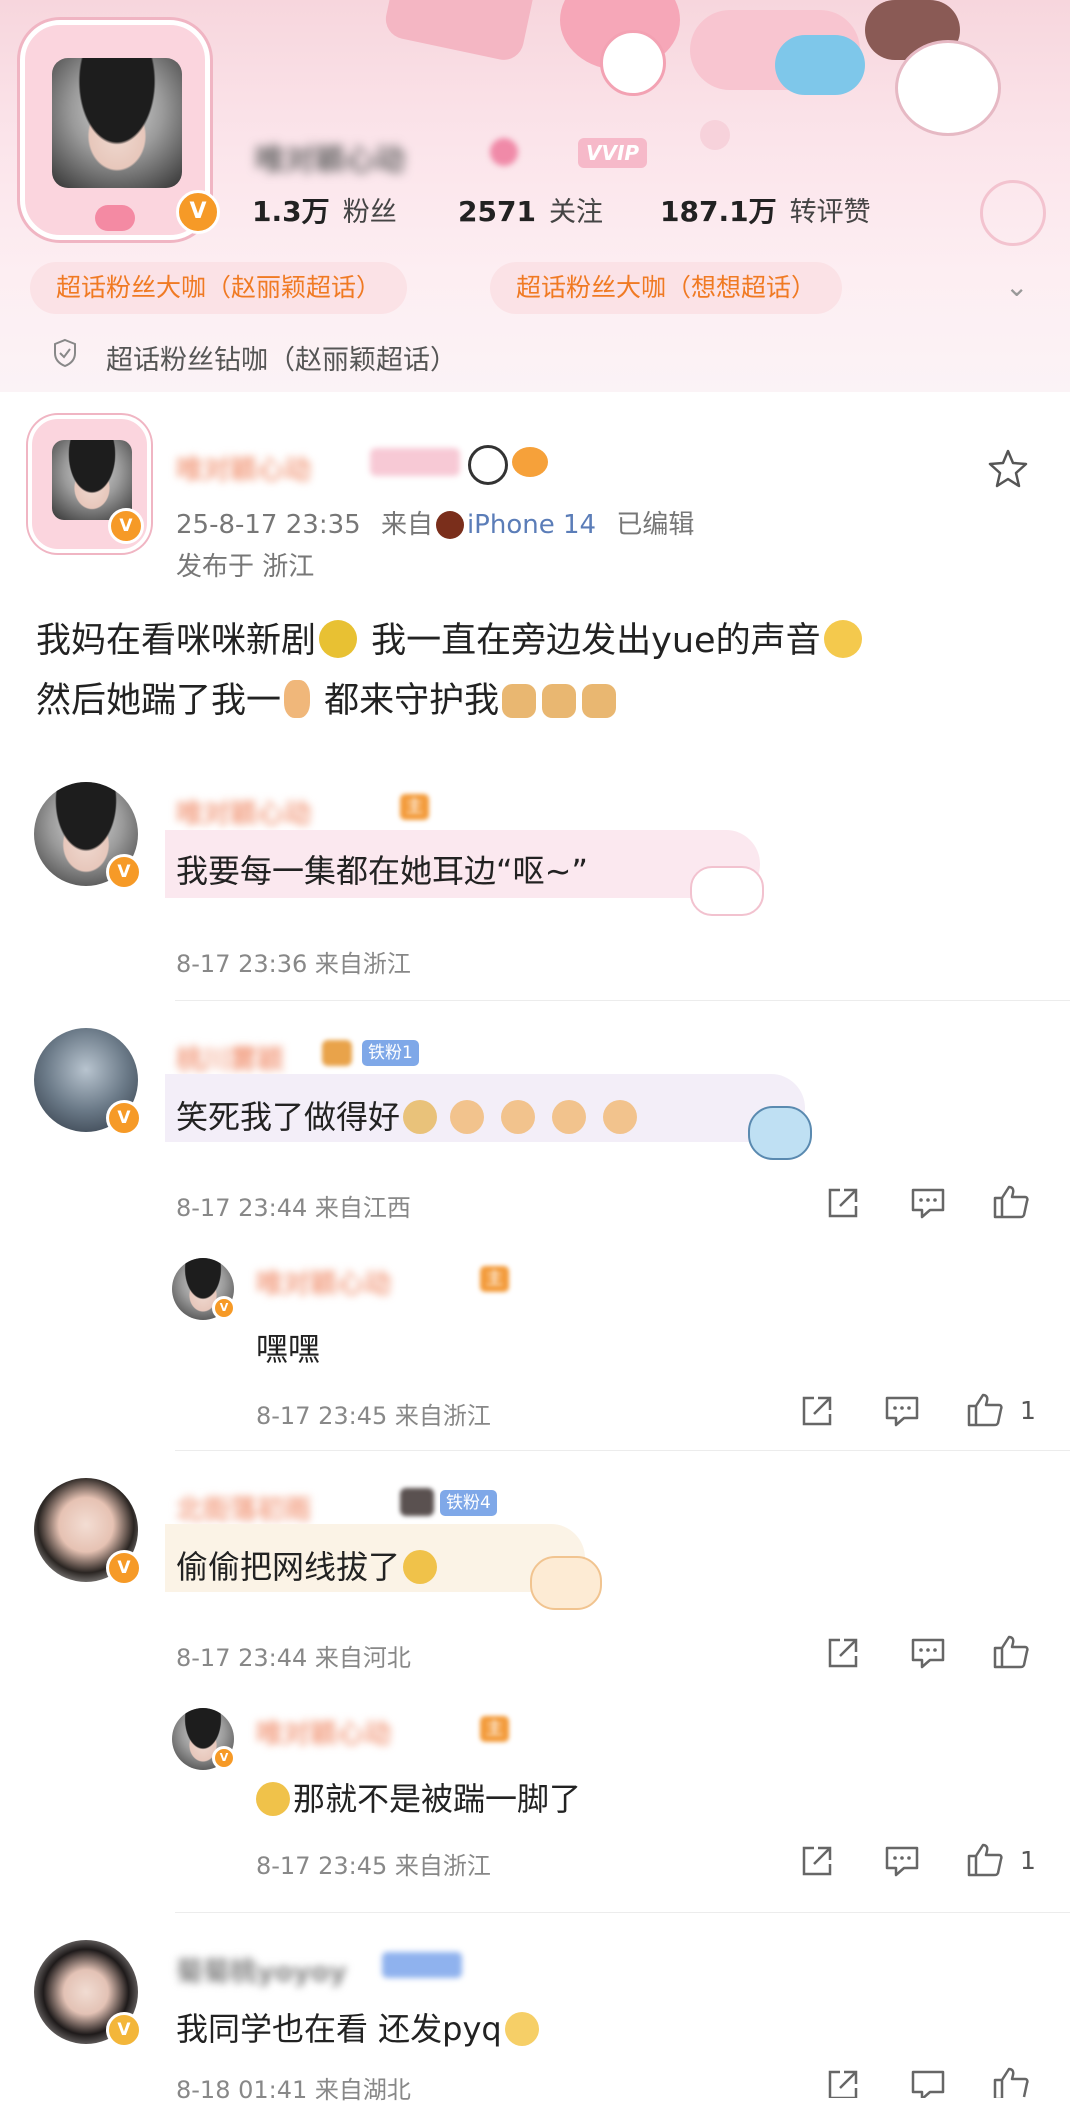 This screenshot has height=2105, width=1070. I want to click on comment-text: 偷偷把网线拔了, so click(288, 1567).